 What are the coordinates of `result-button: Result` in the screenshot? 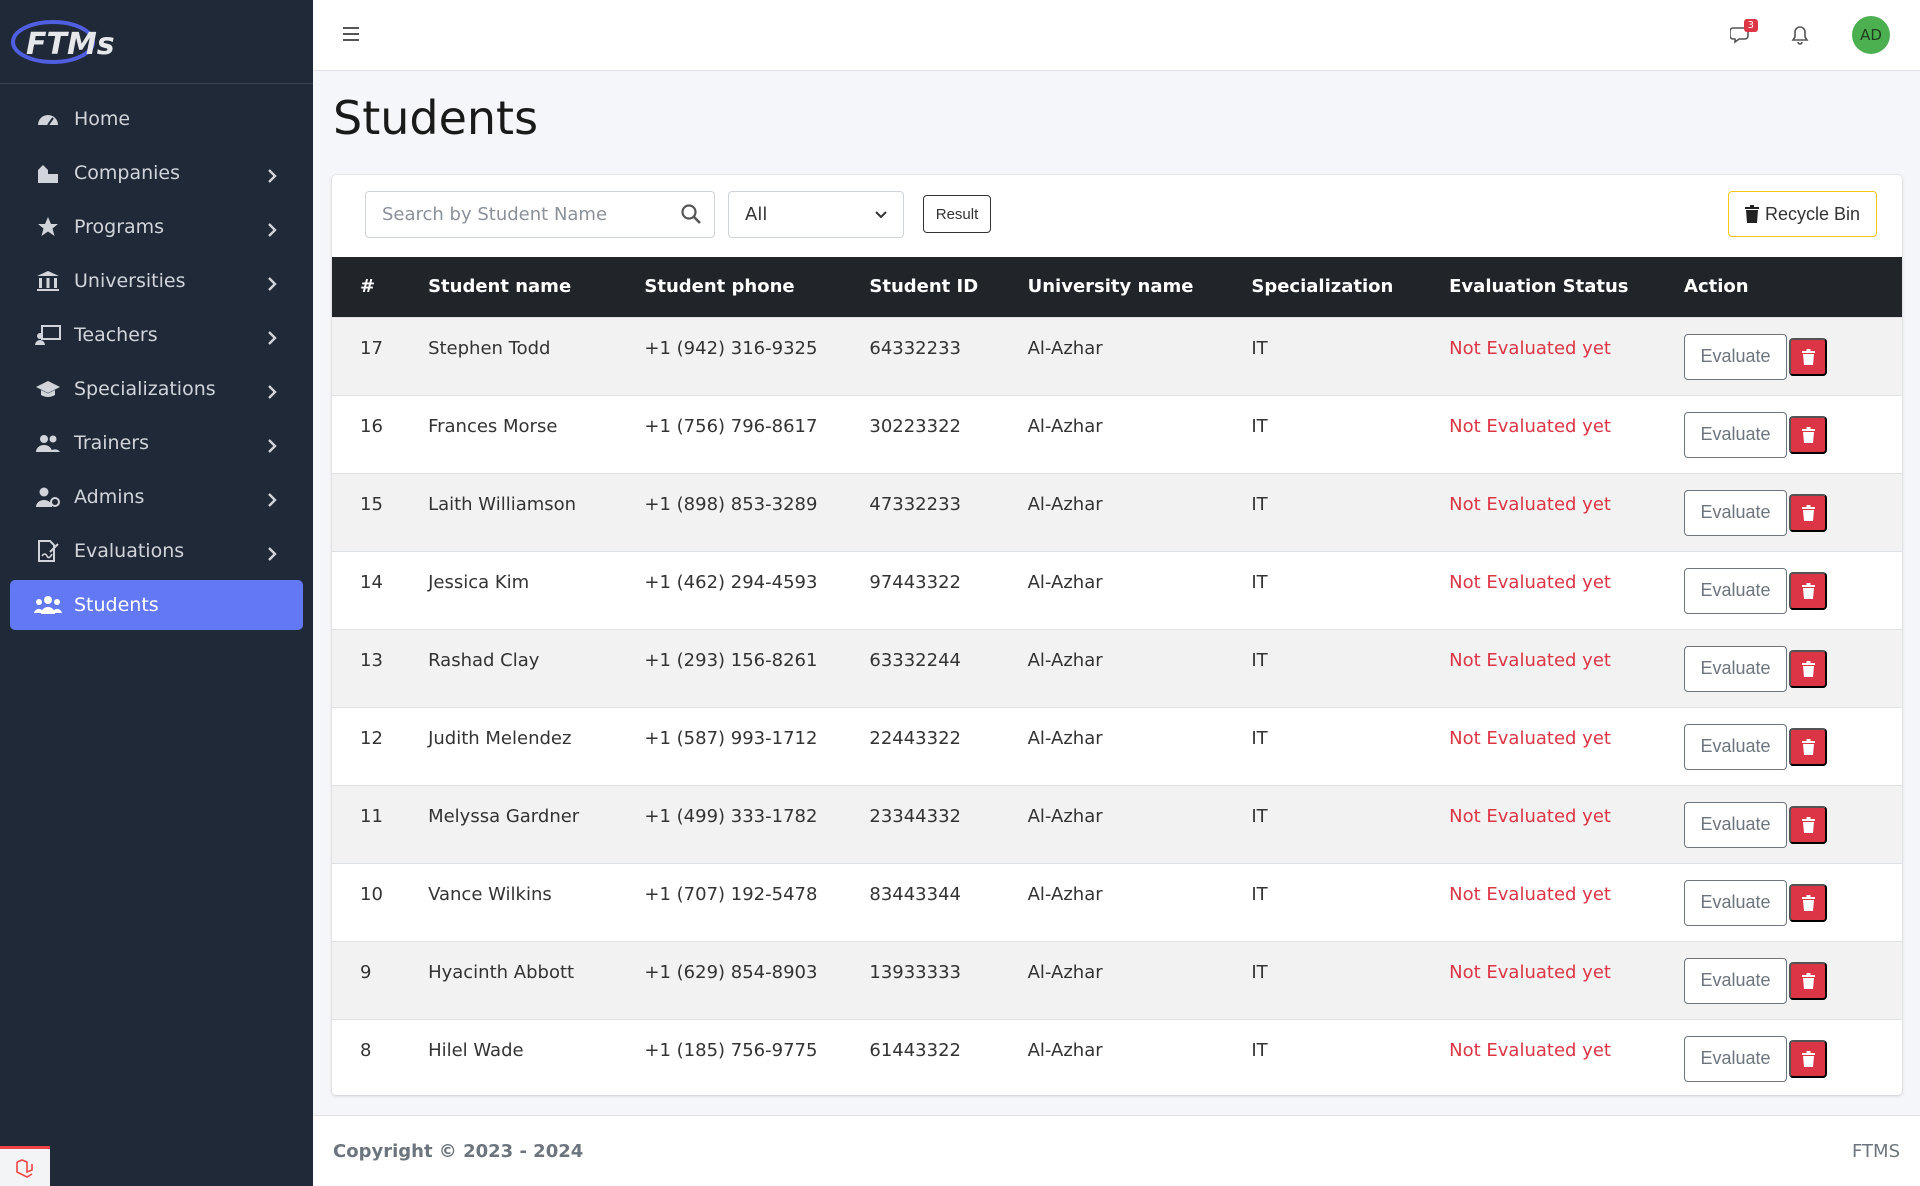 It's located at (957, 214).